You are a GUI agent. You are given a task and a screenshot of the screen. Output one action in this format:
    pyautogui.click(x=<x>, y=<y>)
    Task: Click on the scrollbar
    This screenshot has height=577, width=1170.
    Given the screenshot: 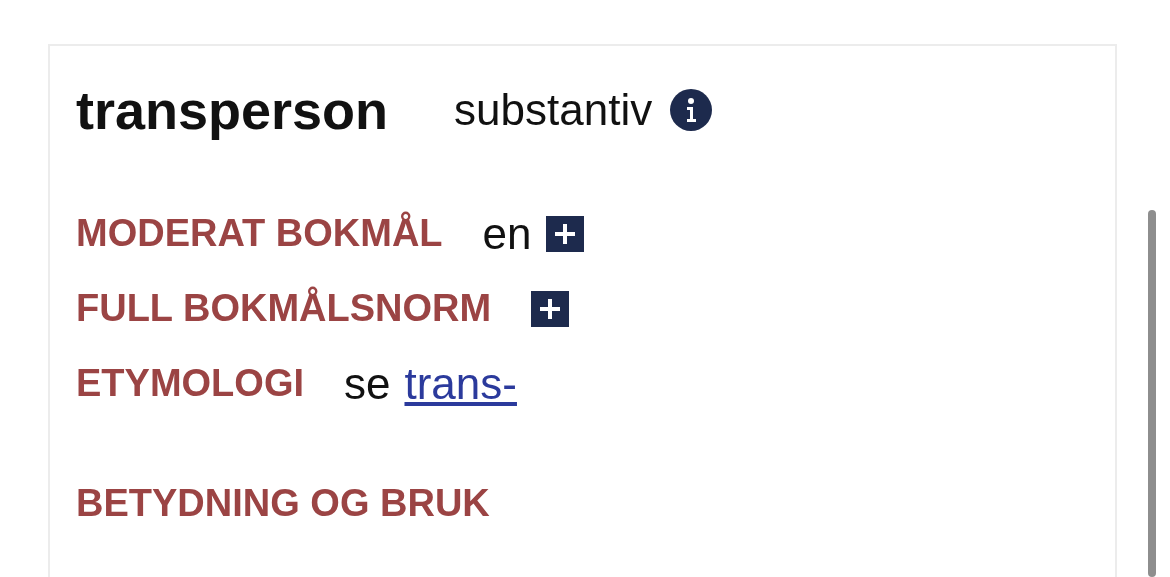 What is the action you would take?
    pyautogui.click(x=1152, y=393)
    